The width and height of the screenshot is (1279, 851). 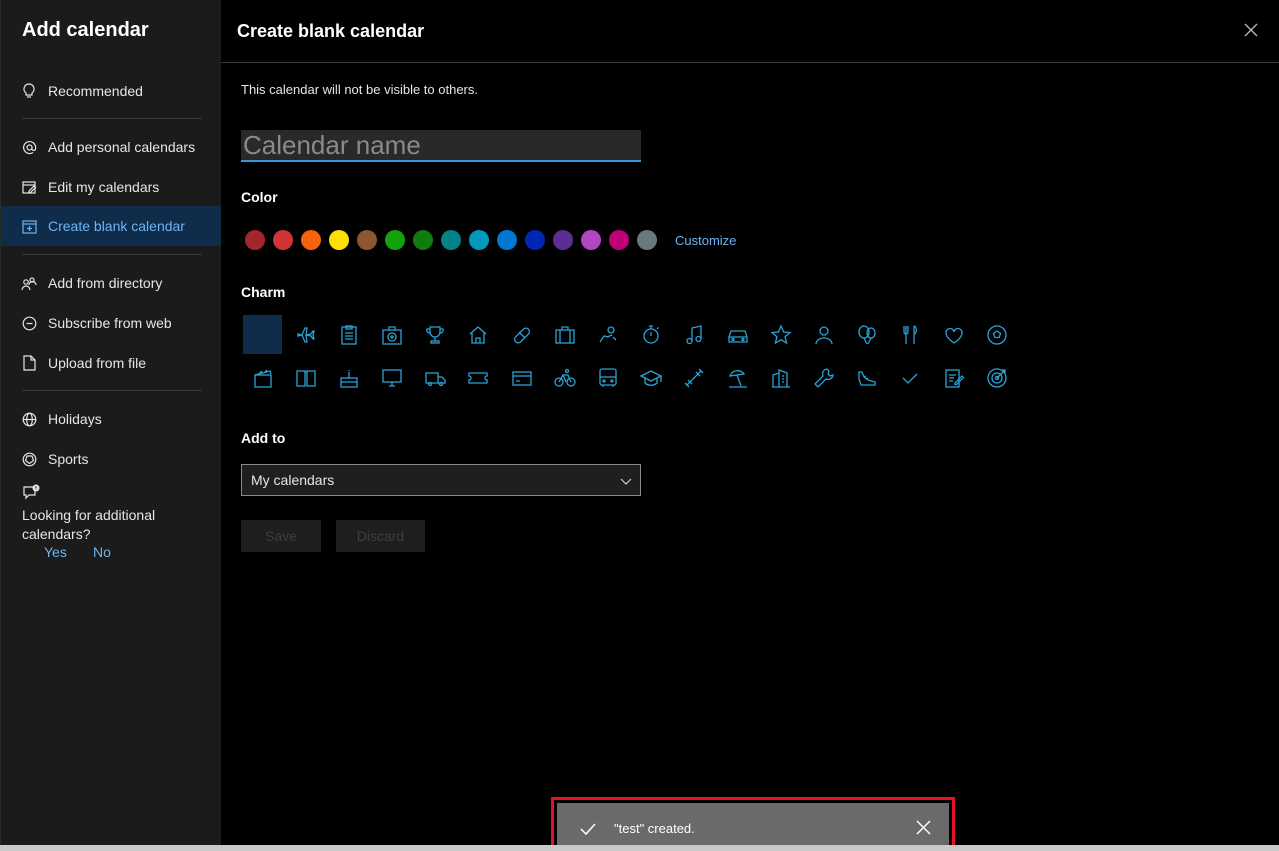 I want to click on sidebar-item-label: Sports, so click(x=68, y=459).